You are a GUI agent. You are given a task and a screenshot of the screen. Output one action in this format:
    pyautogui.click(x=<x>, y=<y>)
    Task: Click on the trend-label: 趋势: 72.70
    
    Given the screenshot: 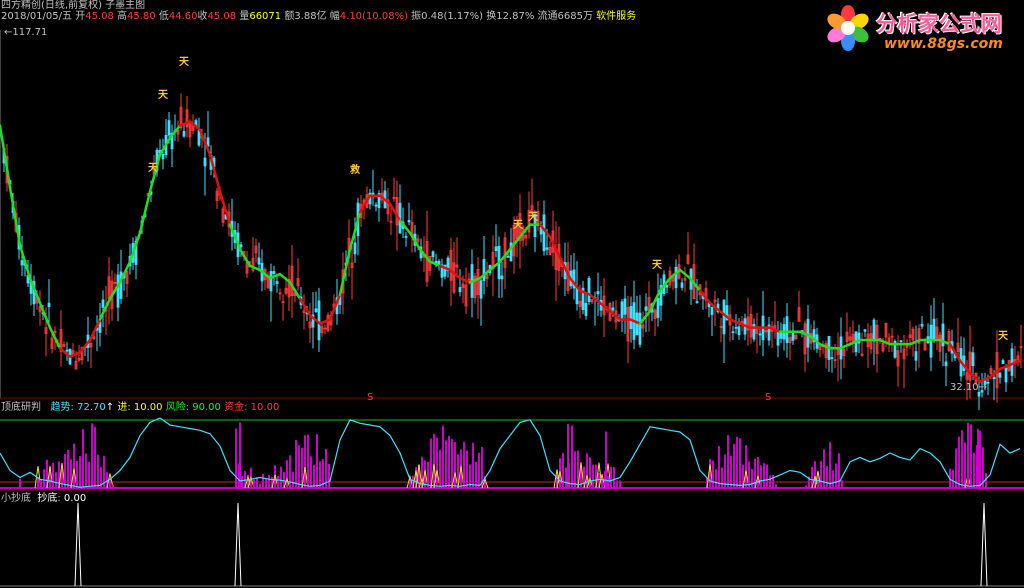 What is the action you would take?
    pyautogui.click(x=78, y=407)
    